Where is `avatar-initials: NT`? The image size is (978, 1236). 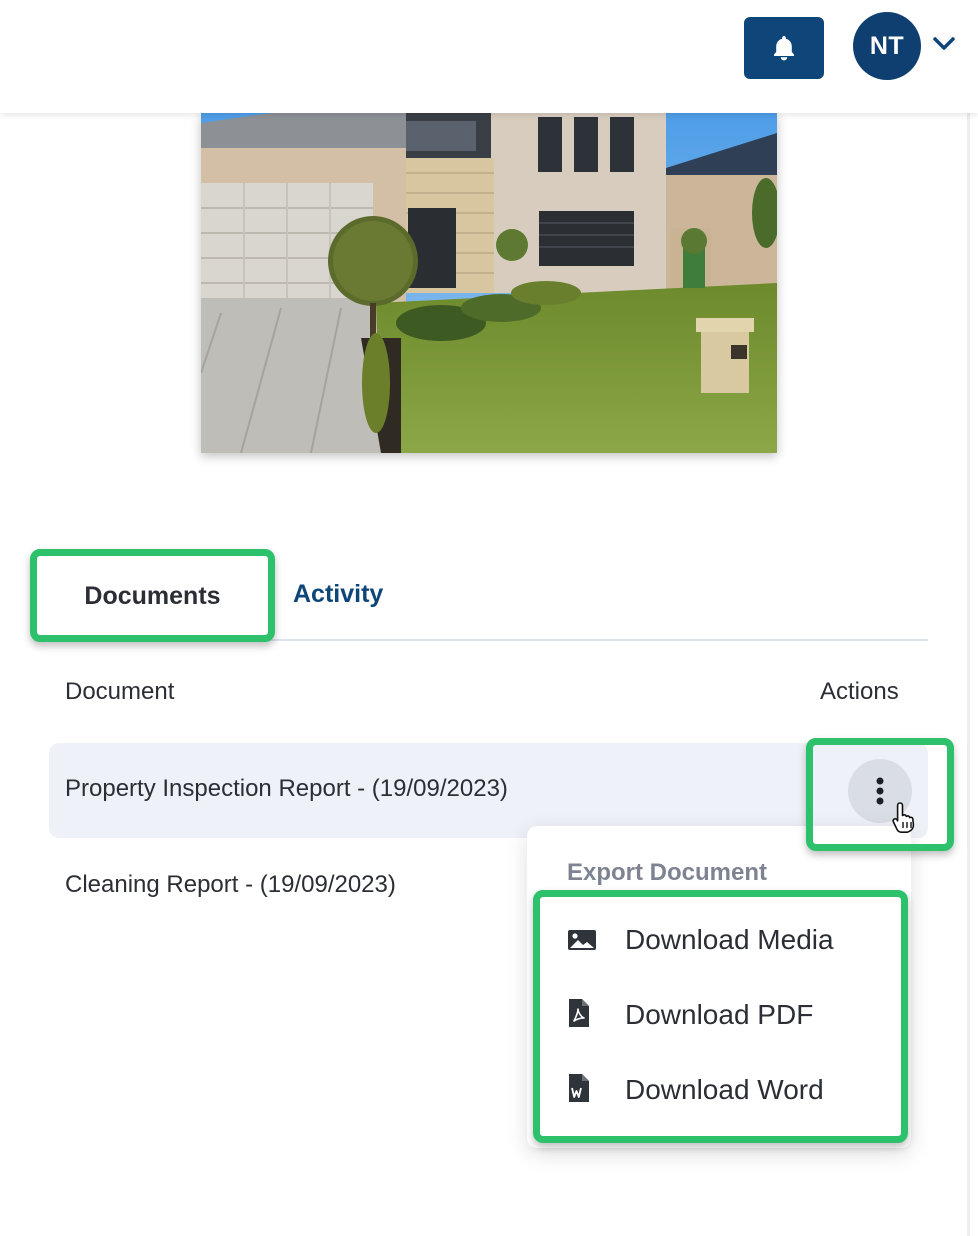
avatar-initials: NT is located at coordinates (887, 45).